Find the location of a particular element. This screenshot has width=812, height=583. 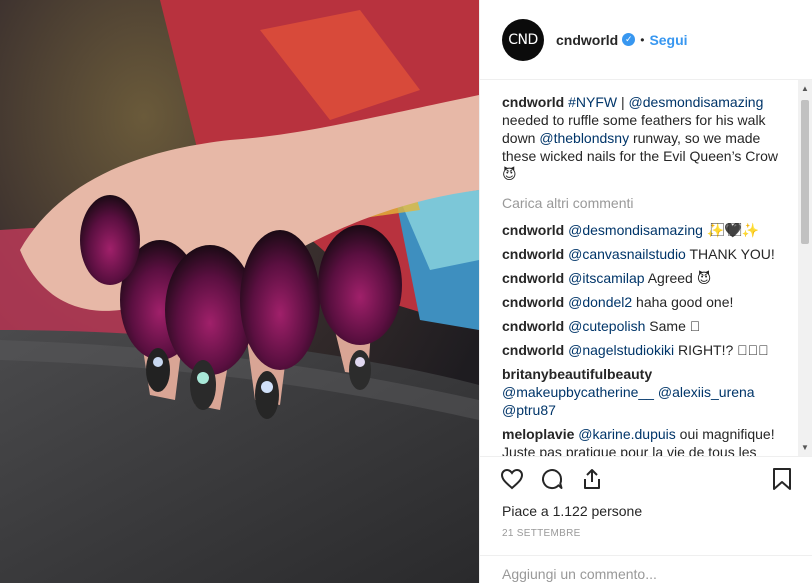

comment-text: RIGHT!? ⃞⃞⃞ is located at coordinates (721, 350).